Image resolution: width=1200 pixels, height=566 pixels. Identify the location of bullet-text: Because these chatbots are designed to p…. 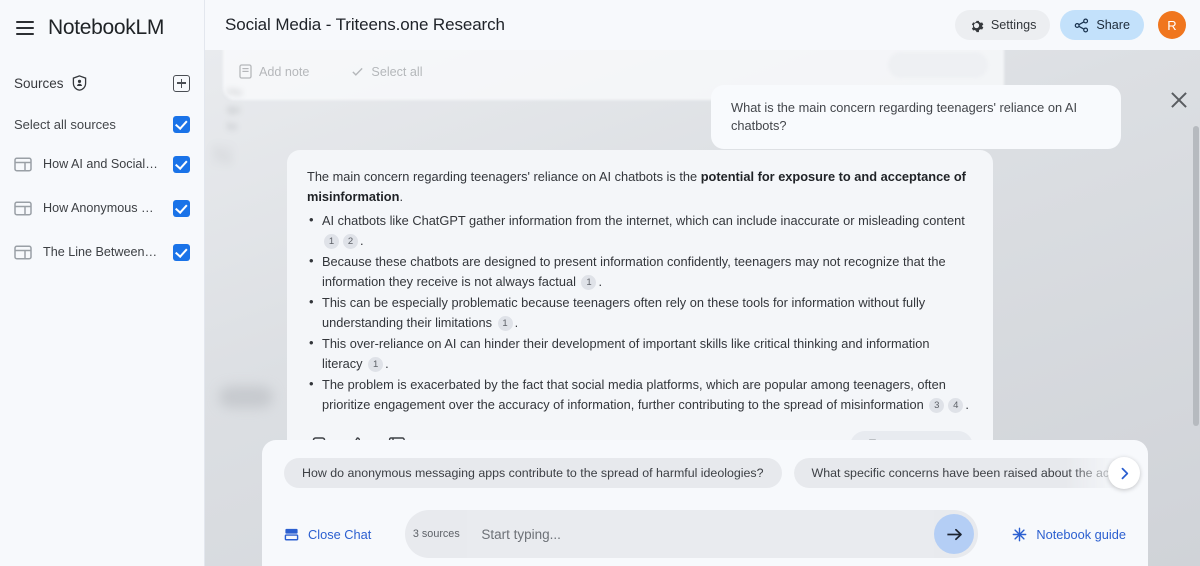
(634, 271).